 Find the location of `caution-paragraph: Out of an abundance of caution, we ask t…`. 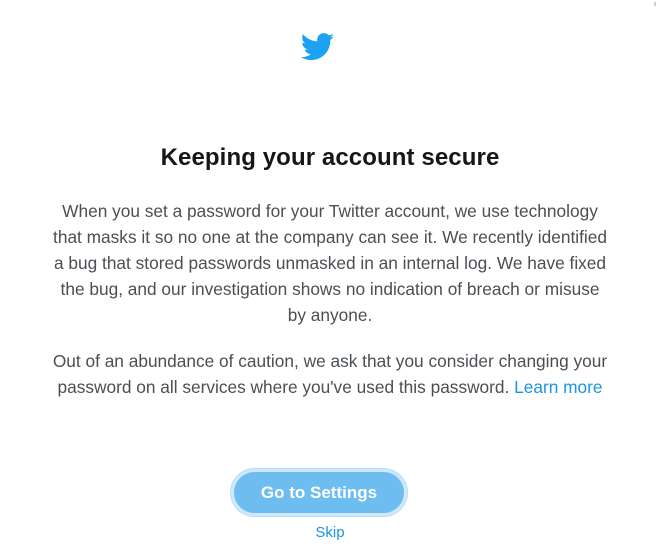

caution-paragraph: Out of an abundance of caution, we ask t… is located at coordinates (330, 374).